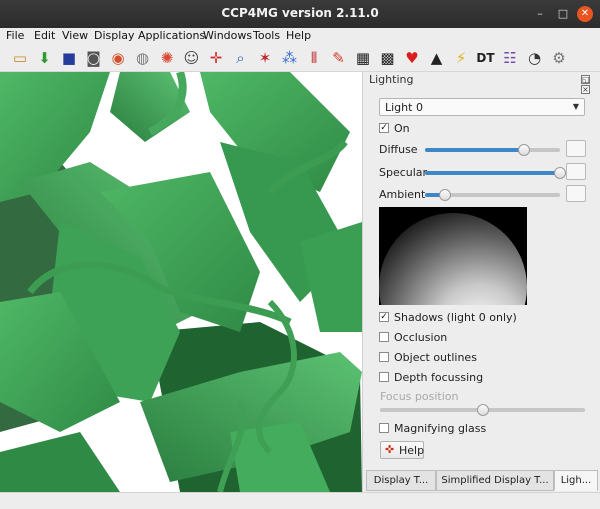 The height and width of the screenshot is (509, 600). What do you see at coordinates (474, 150) in the screenshot?
I see `diffuse-slider-fill` at bounding box center [474, 150].